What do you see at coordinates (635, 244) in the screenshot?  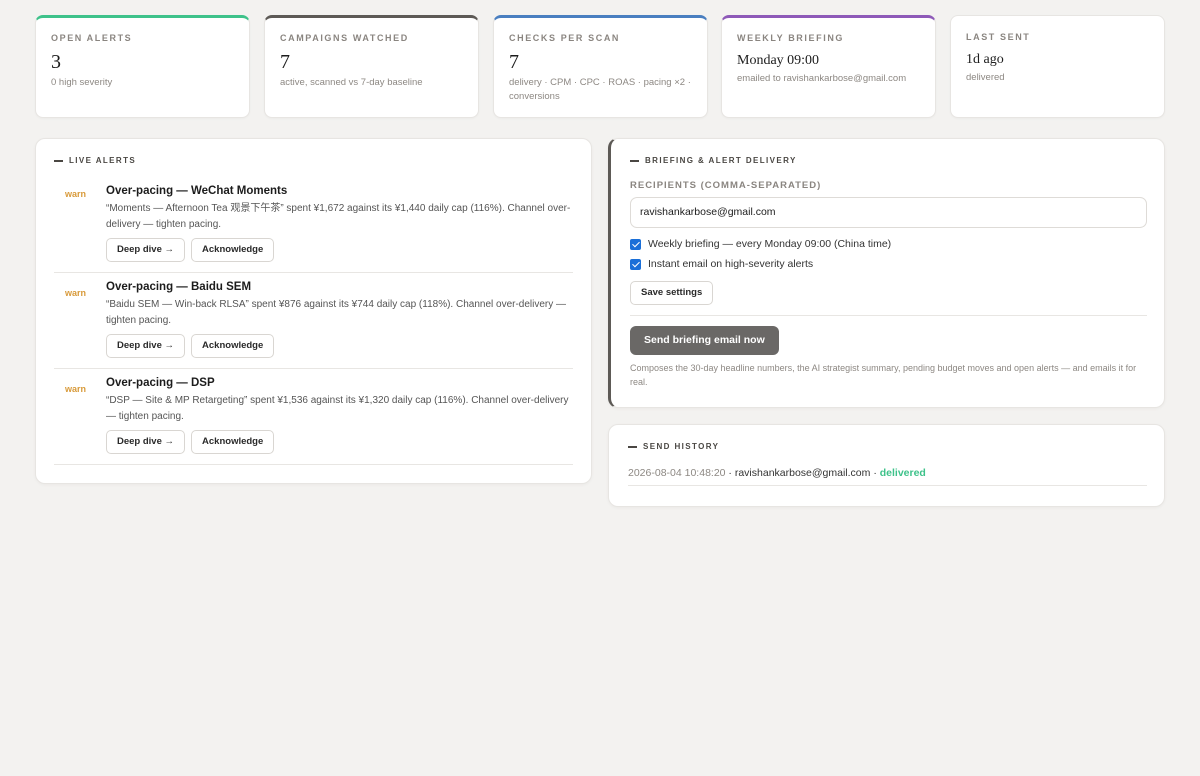 I see `weekly-briefing-checkbox` at bounding box center [635, 244].